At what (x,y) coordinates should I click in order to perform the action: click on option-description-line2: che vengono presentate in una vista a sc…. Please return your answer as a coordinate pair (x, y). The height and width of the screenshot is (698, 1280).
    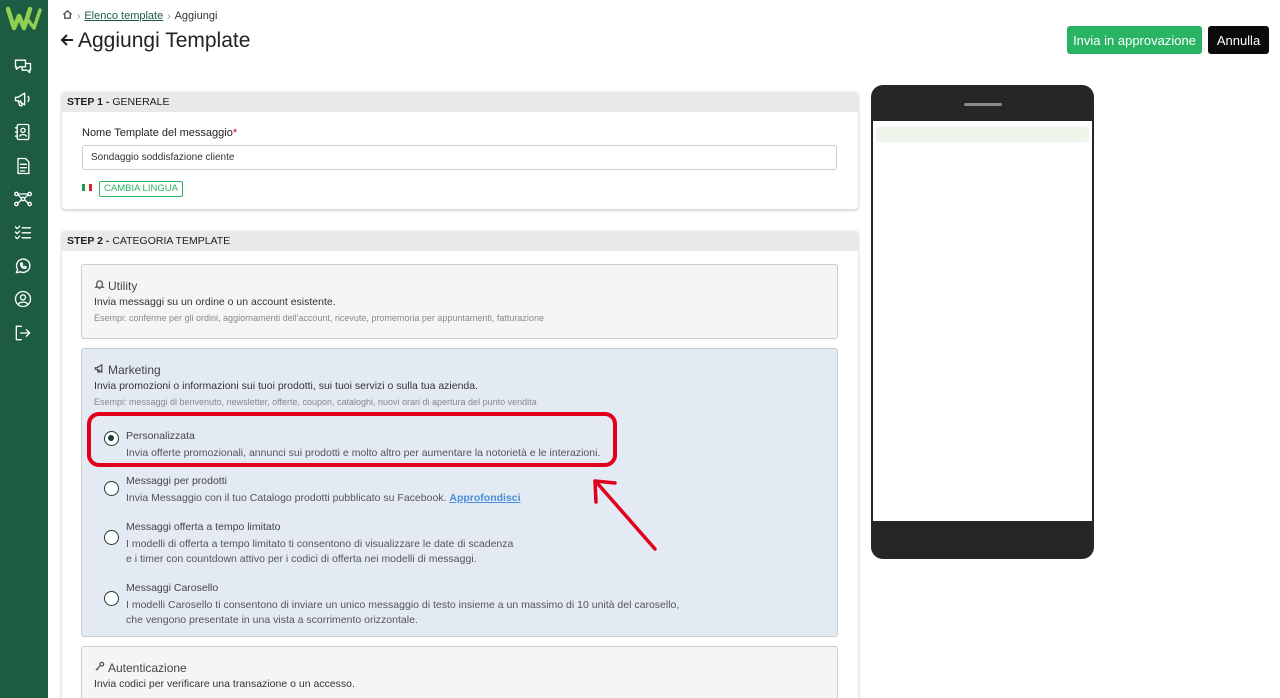
    Looking at the image, I should click on (272, 620).